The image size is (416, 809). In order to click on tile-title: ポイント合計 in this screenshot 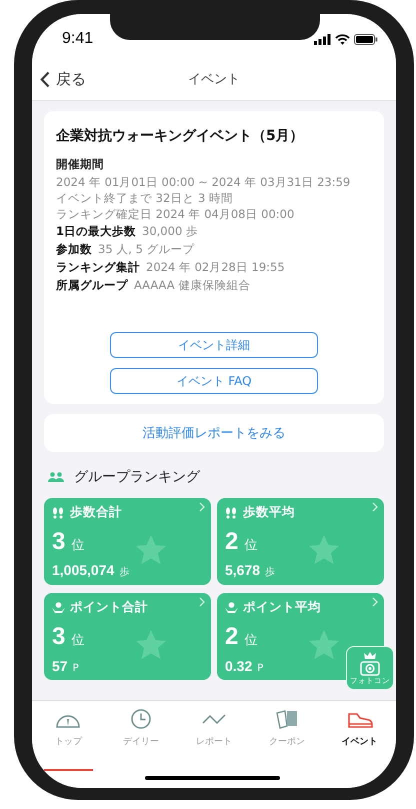, I will do `click(109, 607)`.